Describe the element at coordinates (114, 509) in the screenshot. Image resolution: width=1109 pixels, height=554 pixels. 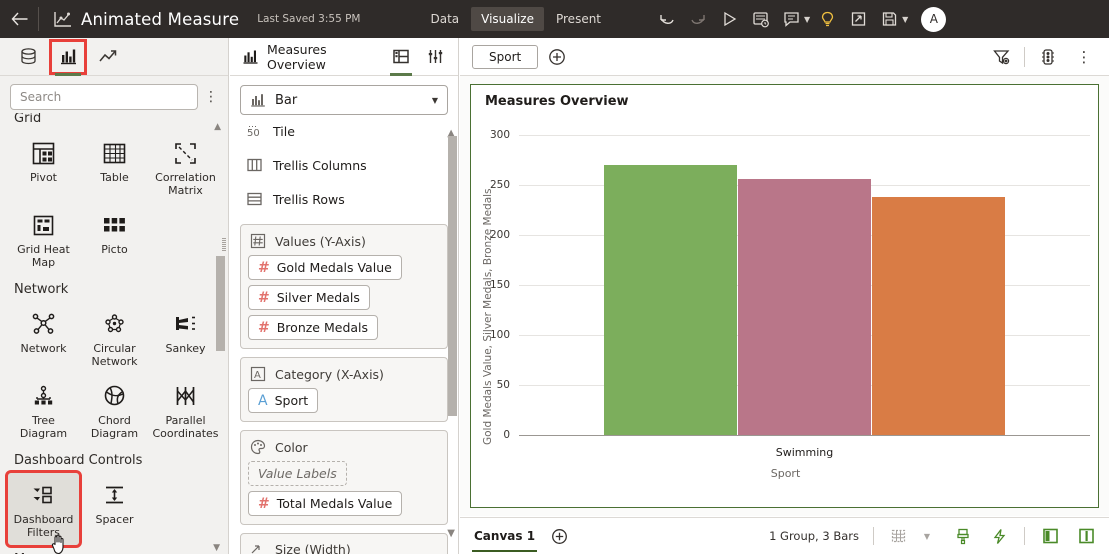
I see `viz-item-spacer: Spacer` at that location.